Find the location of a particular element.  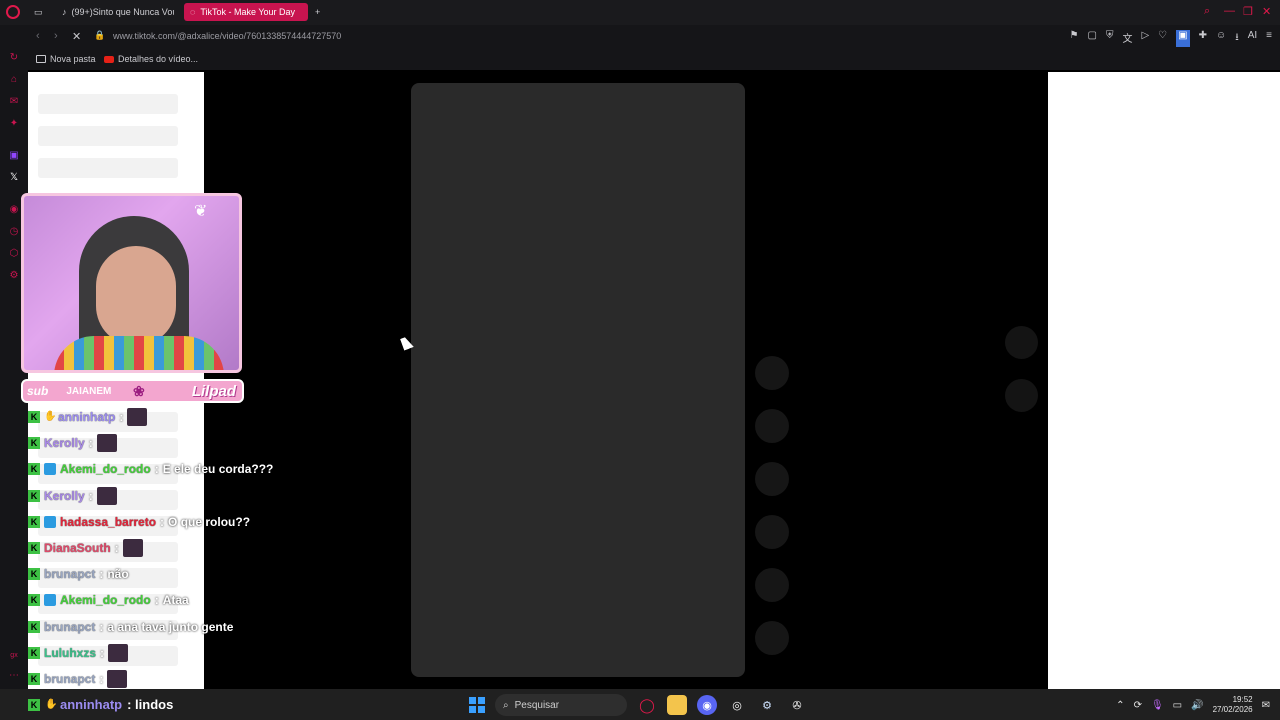

translate-icon: 文 is located at coordinates (1127, 38).